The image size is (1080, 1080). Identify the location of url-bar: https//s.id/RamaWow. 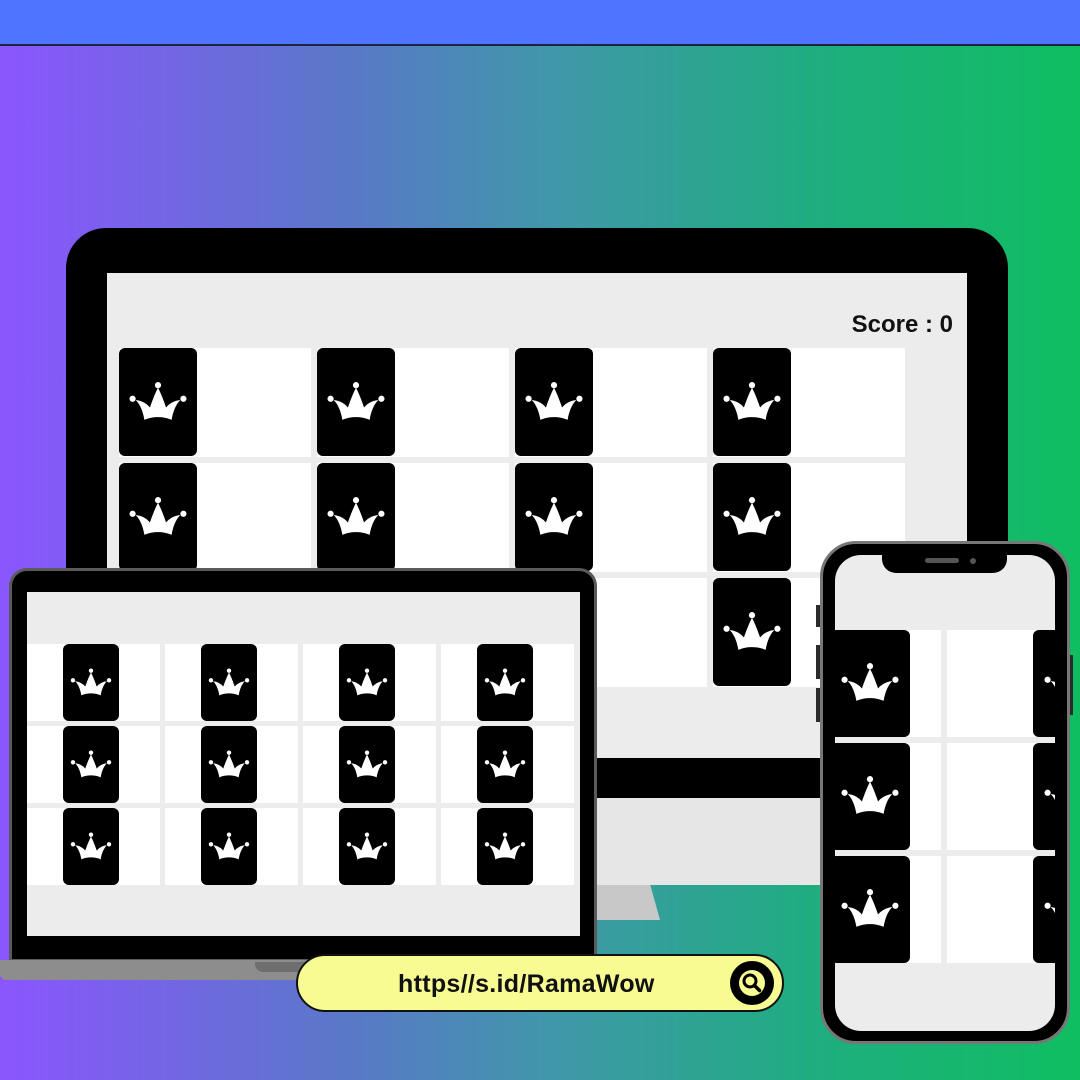
(540, 983).